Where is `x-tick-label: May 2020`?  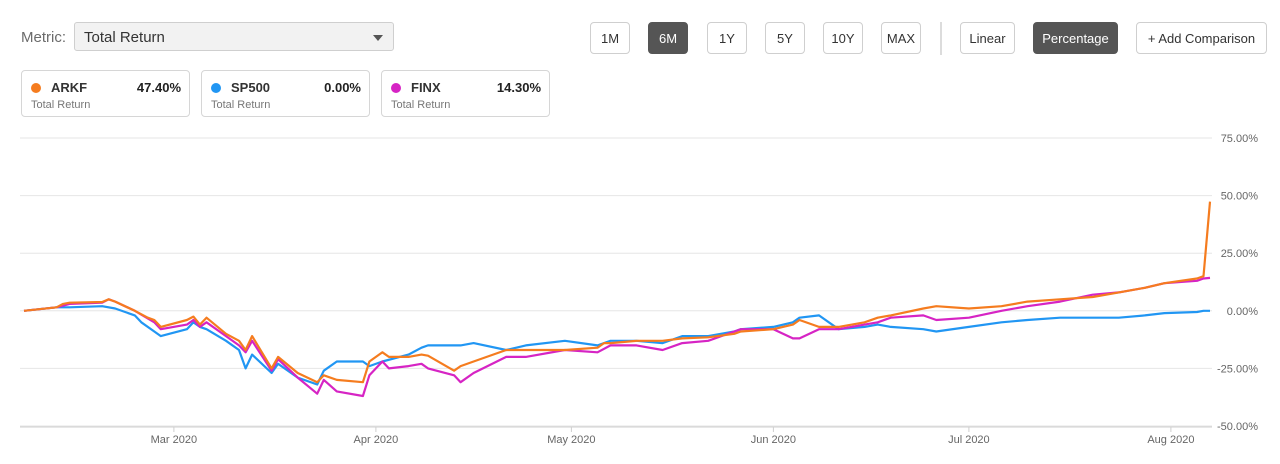 x-tick-label: May 2020 is located at coordinates (571, 440).